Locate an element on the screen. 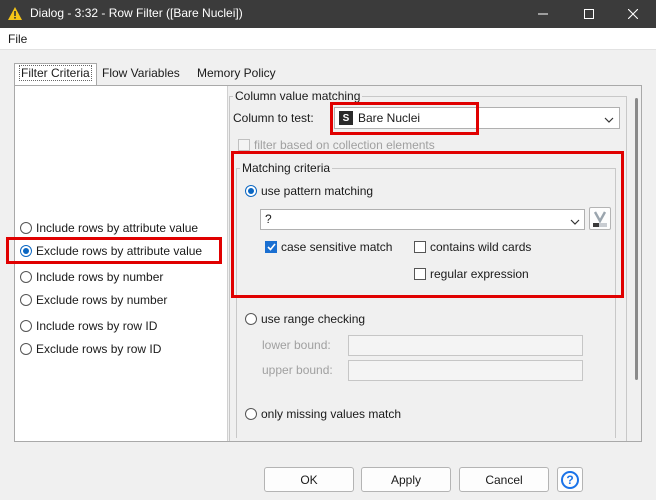 The height and width of the screenshot is (500, 656). option-include-by-row-id: Include rows by row ID is located at coordinates (88, 326).